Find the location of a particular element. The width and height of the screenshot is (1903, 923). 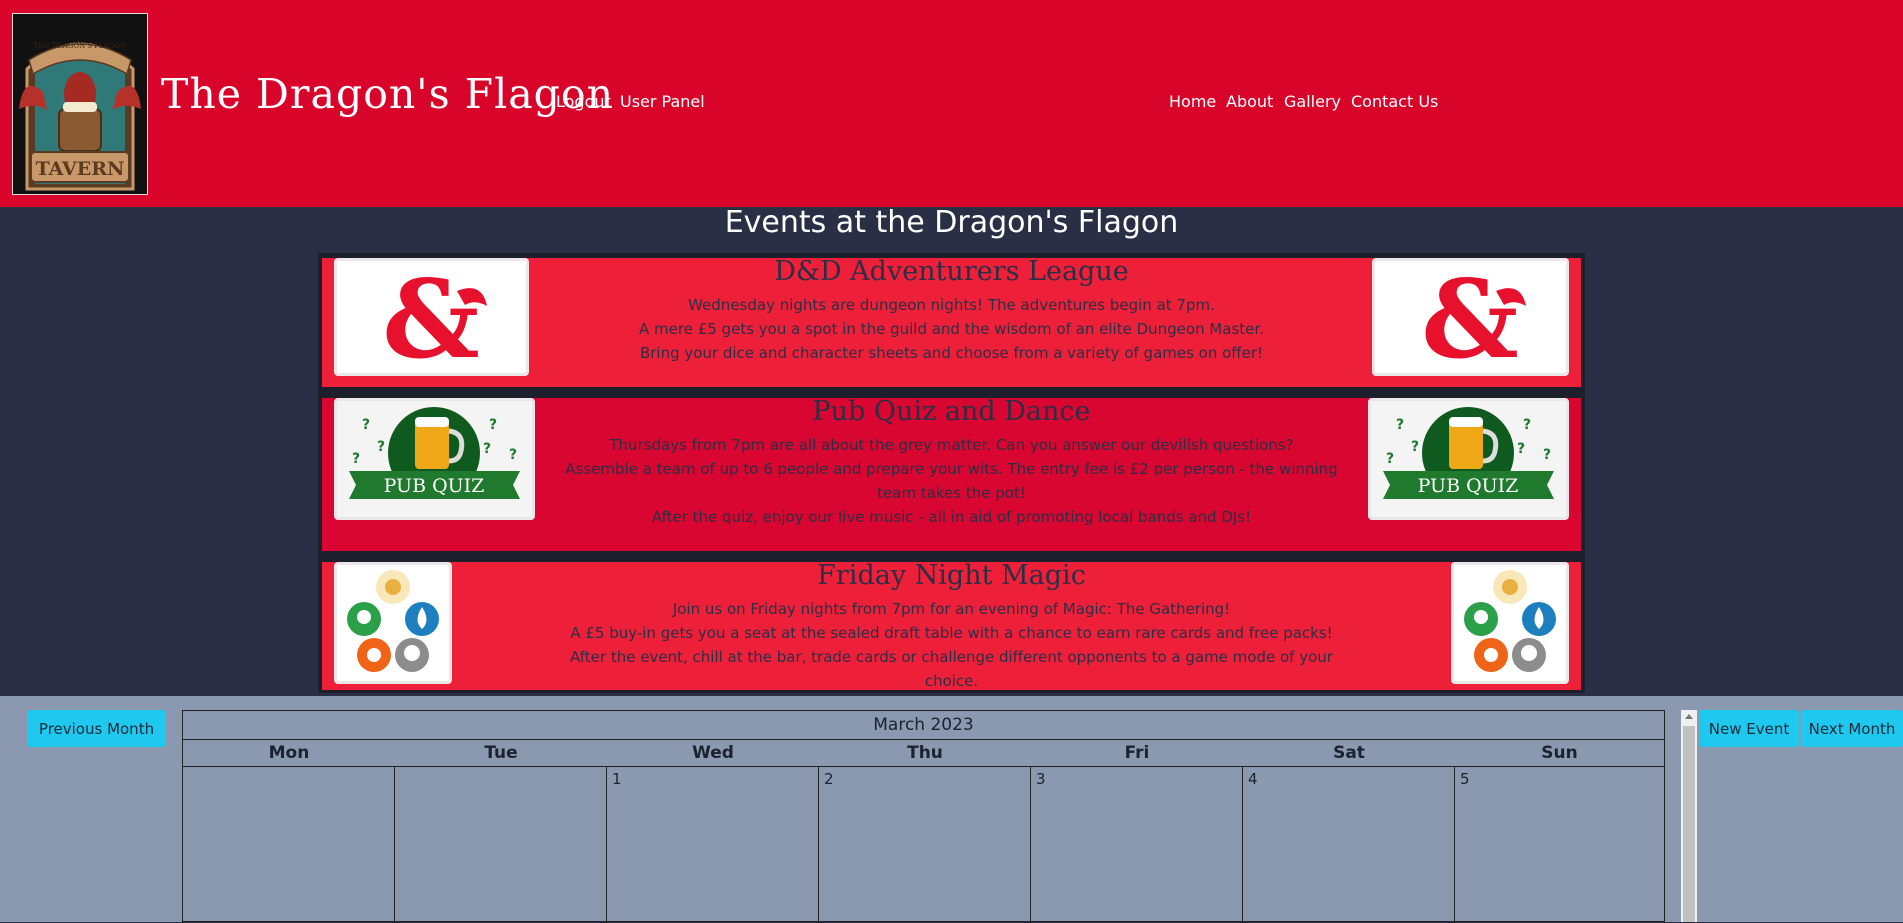

tavern-logo: THE DRAGON'S FLAGON TAVERN is located at coordinates (80, 104).